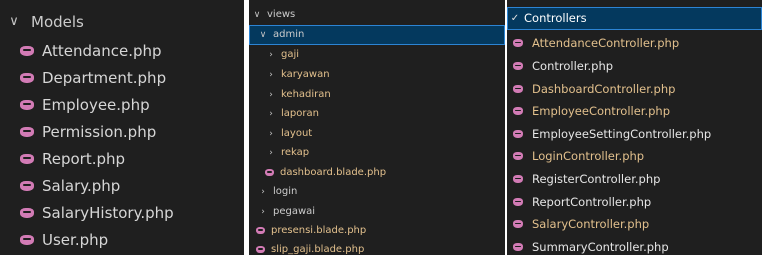 This screenshot has height=255, width=762. I want to click on file-item: SummaryController.php, so click(634, 245).